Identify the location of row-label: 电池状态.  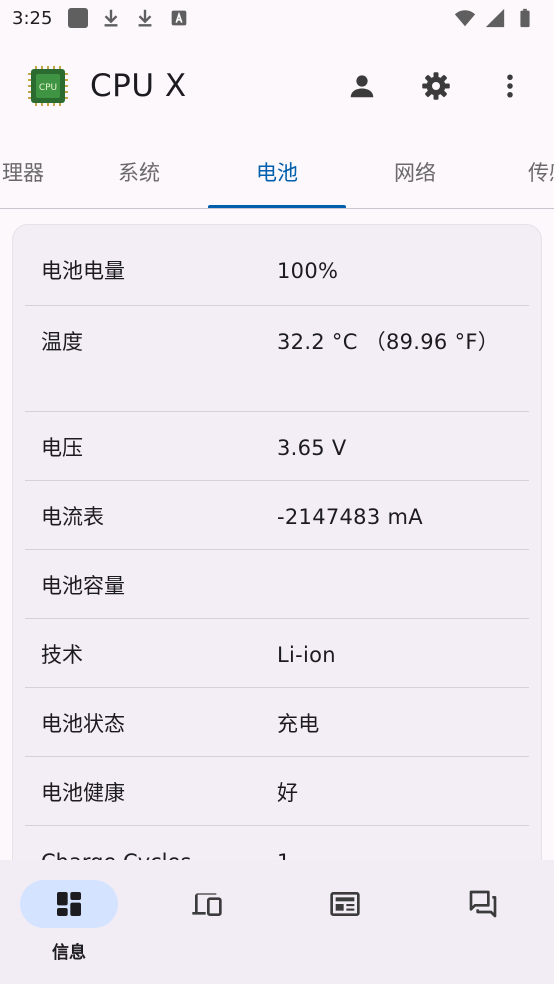
(83, 724).